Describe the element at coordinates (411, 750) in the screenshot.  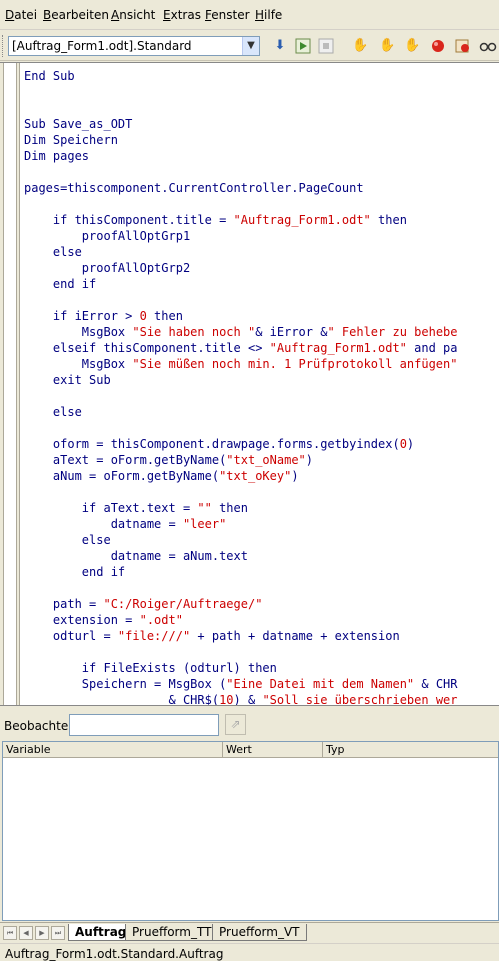
I see `column-typ: Typ` at that location.